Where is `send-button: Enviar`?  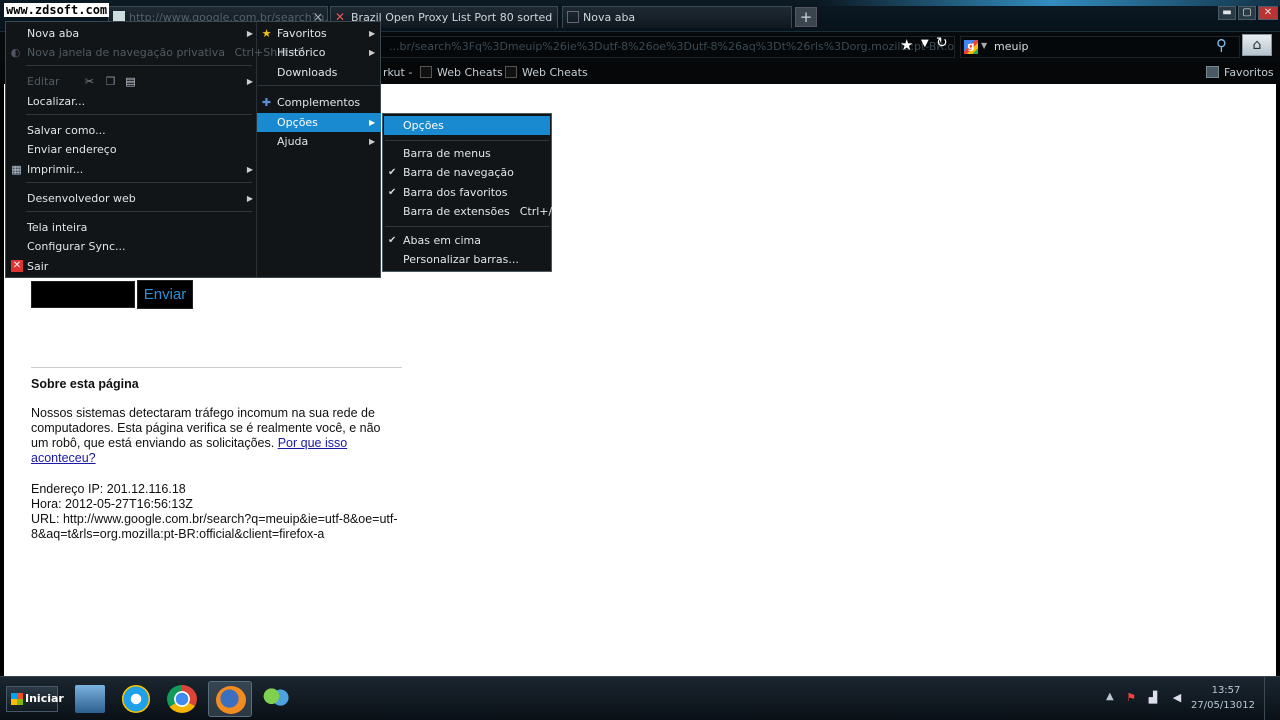 send-button: Enviar is located at coordinates (165, 294).